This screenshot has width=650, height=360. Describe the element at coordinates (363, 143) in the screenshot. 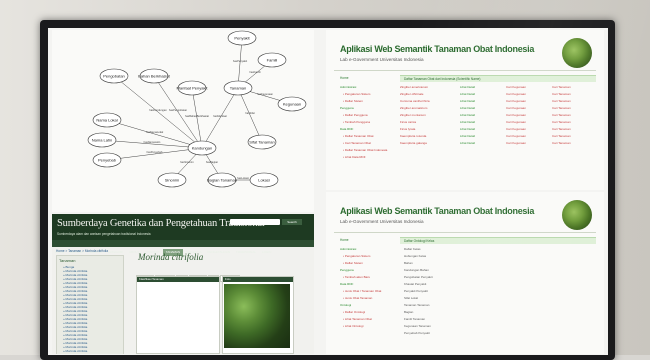

I see `nav-link: • Cari Tanaman Obat` at that location.